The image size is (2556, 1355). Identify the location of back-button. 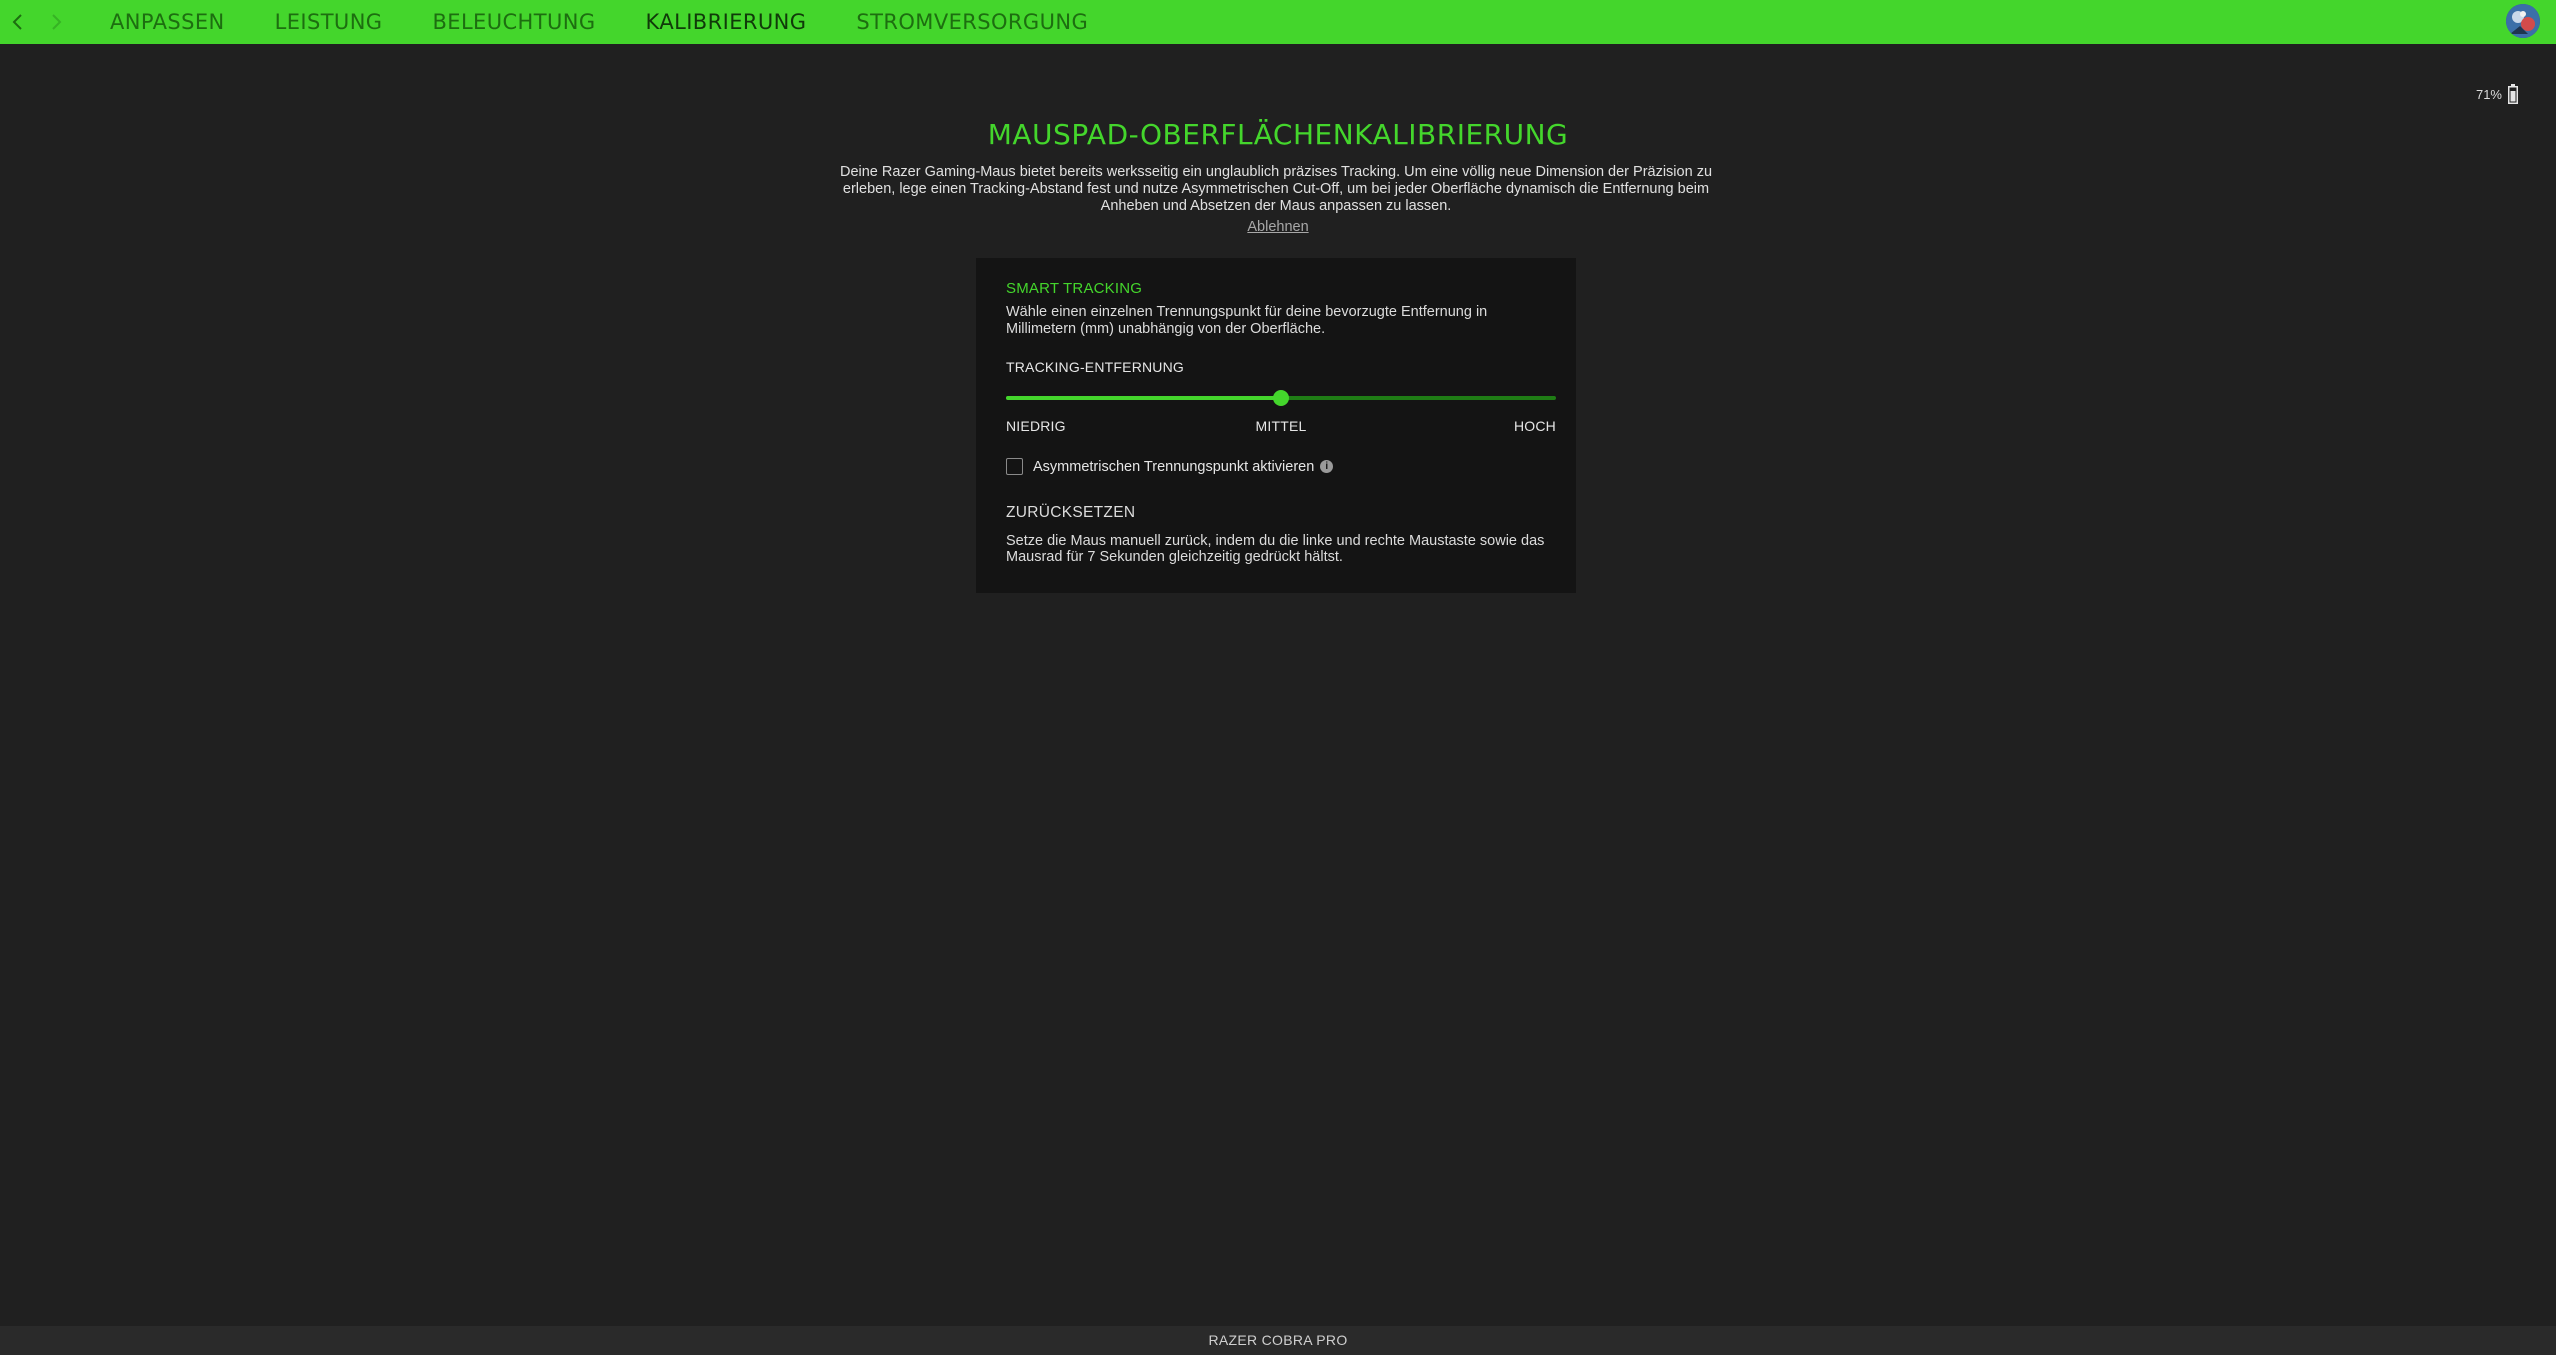
(18, 22).